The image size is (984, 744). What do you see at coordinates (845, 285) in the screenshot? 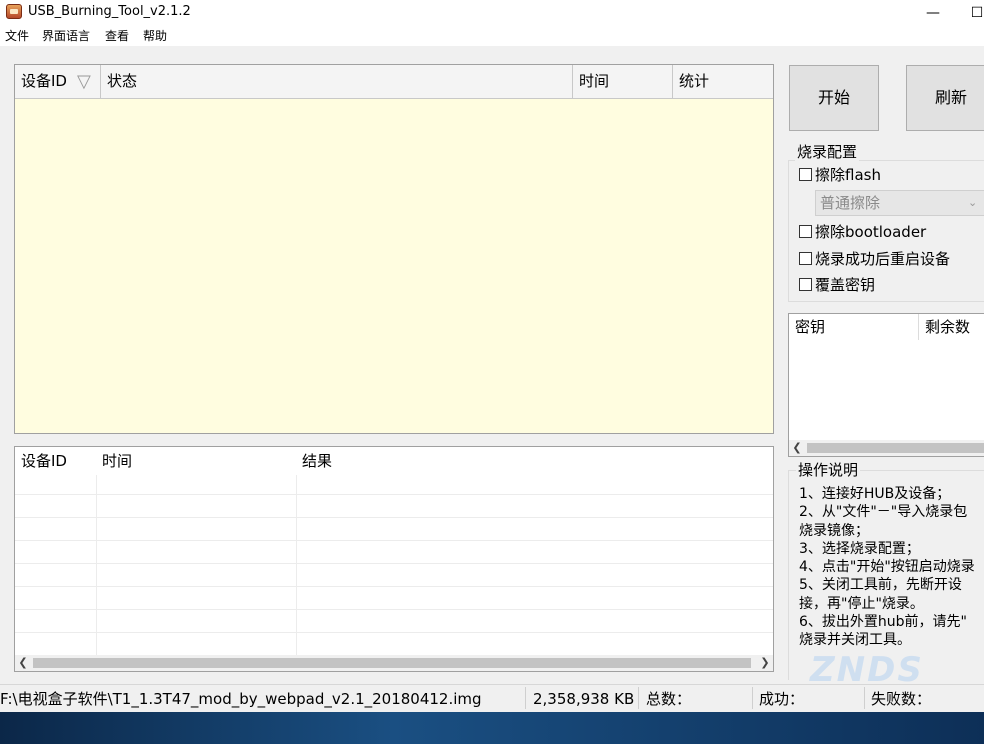
I see `overwrite-key-label: 覆盖密钥` at bounding box center [845, 285].